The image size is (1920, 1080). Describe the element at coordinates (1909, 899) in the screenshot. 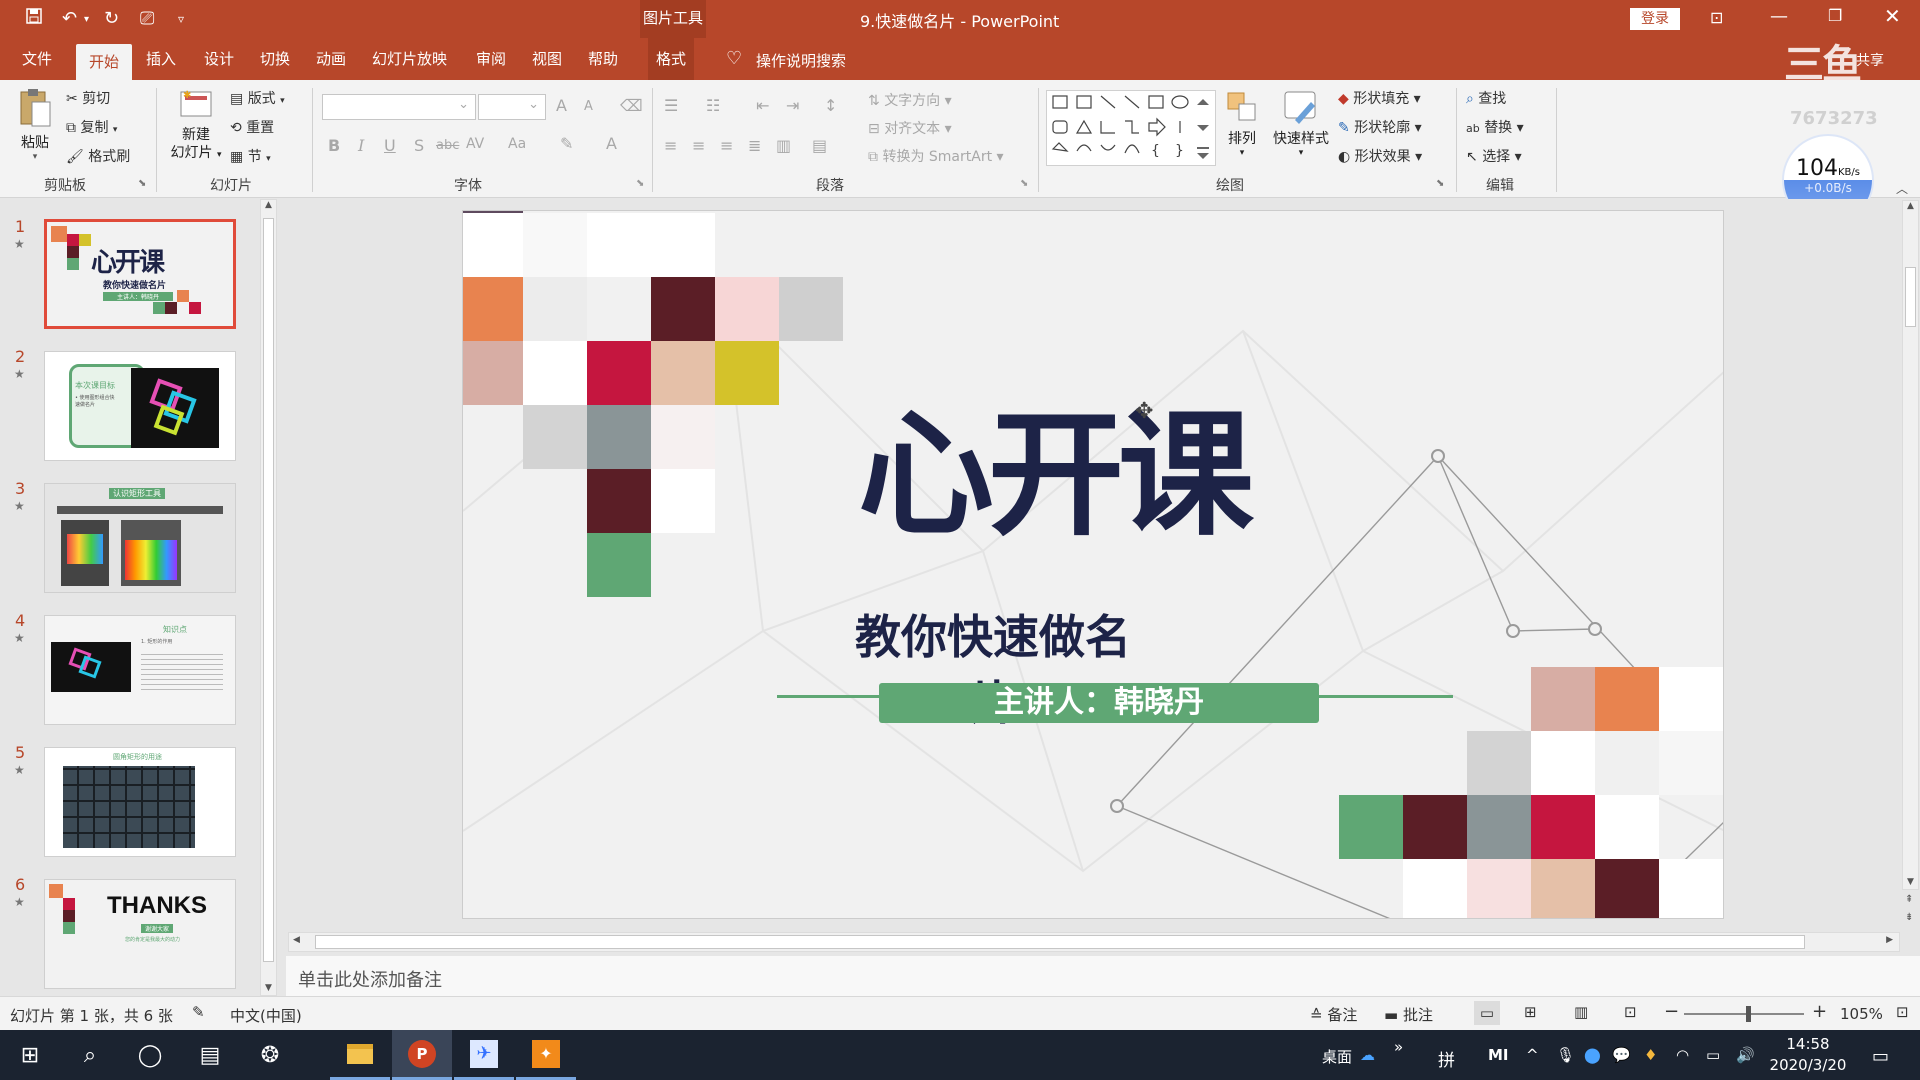

I see `previous-slide-icon: ⇞` at that location.